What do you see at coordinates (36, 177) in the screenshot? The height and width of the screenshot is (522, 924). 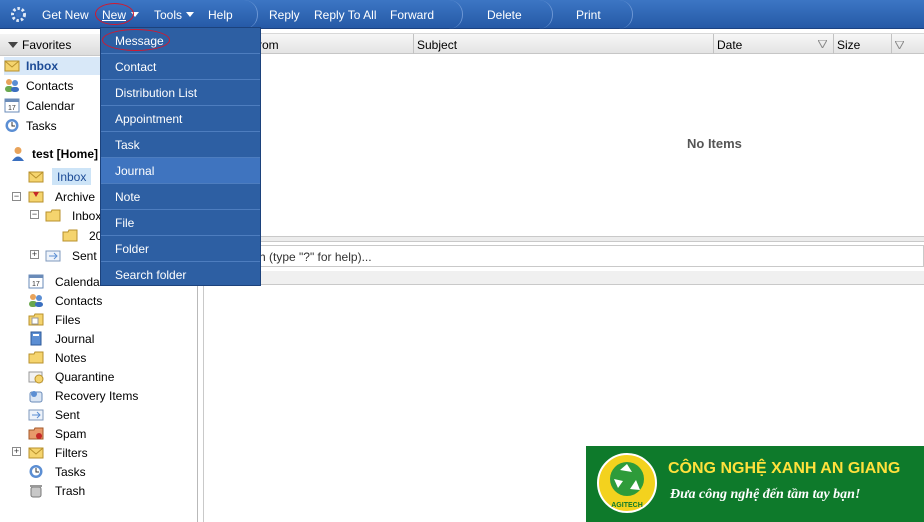 I see `inbox-folder-icon` at bounding box center [36, 177].